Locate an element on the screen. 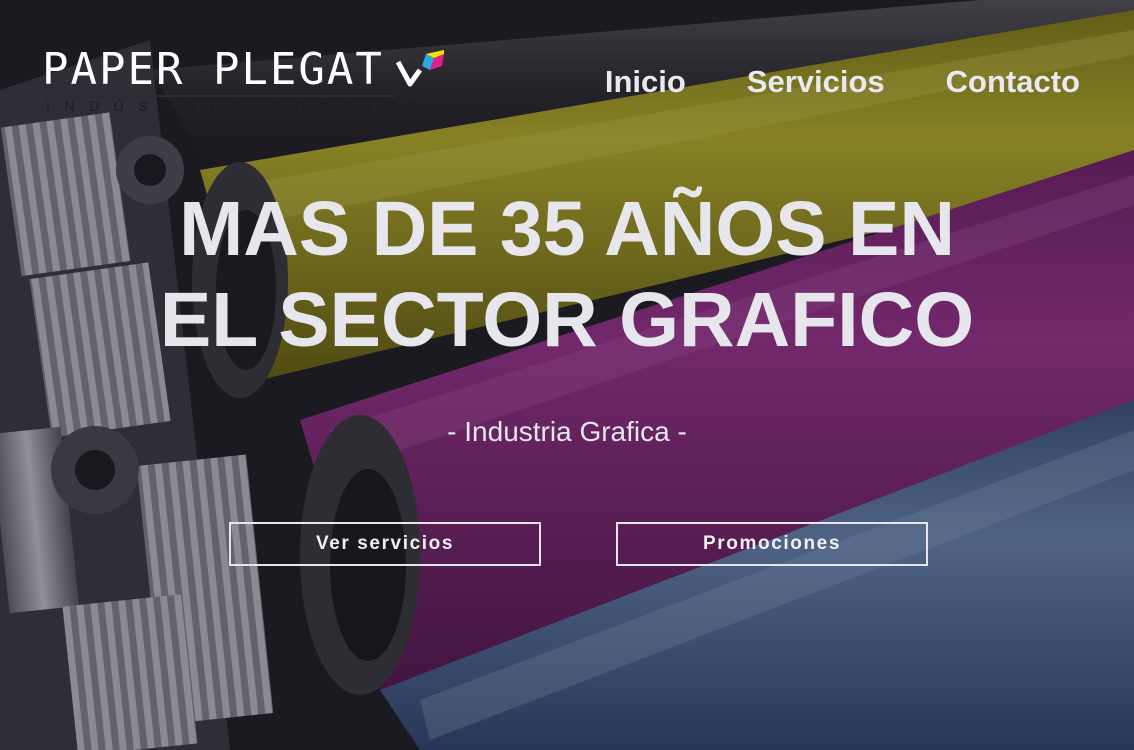 This screenshot has width=1134, height=750. nav-link-servicios: Servicios is located at coordinates (816, 82).